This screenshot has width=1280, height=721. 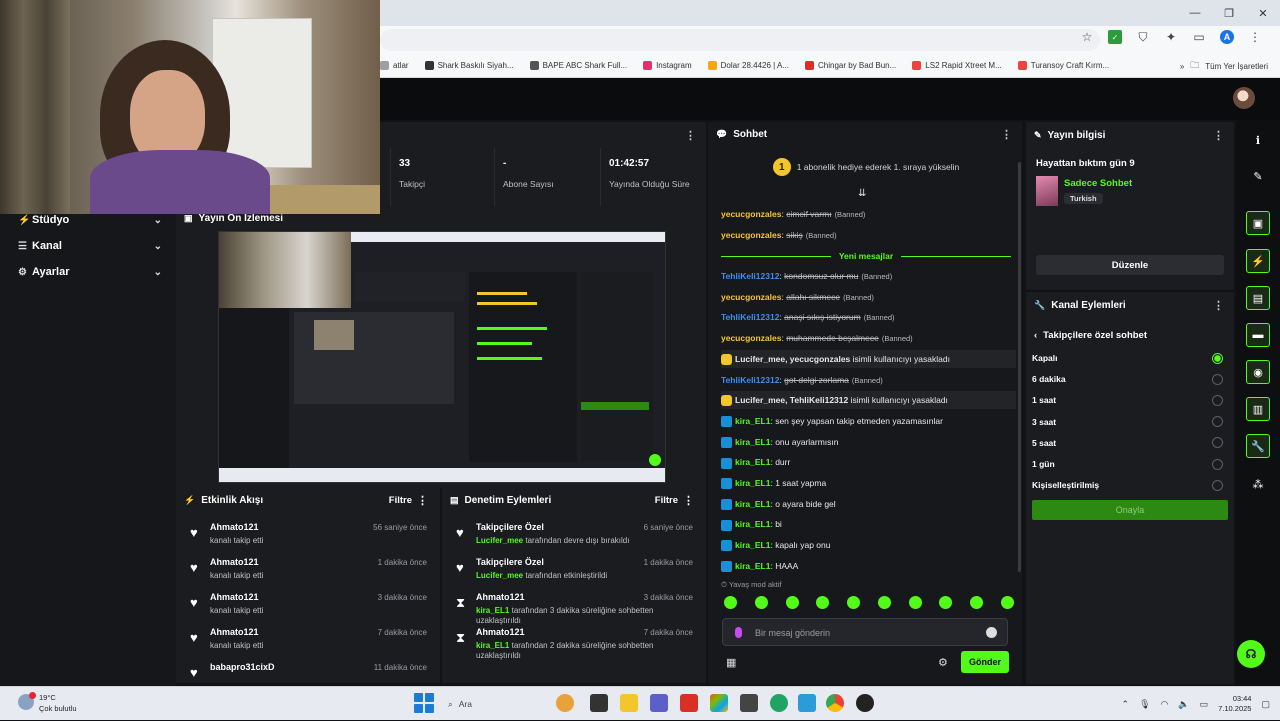 What do you see at coordinates (1258, 372) in the screenshot?
I see `broadcast-toggle-icon: ◉` at bounding box center [1258, 372].